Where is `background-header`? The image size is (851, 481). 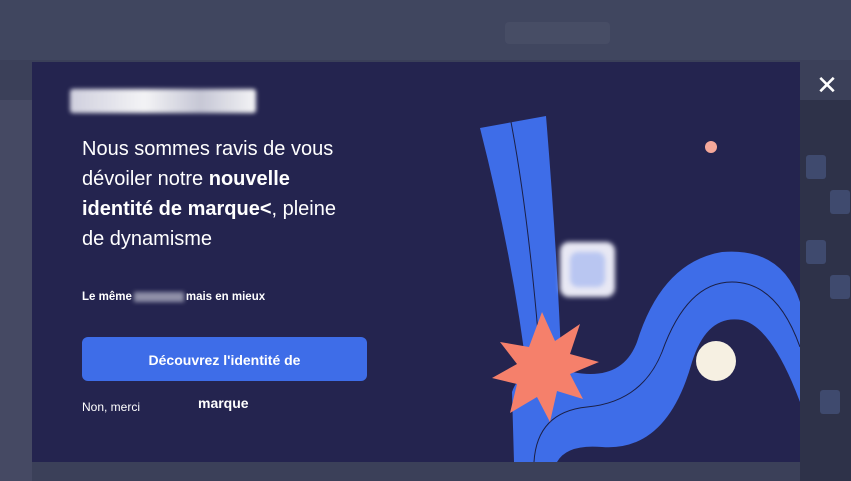 background-header is located at coordinates (425, 30).